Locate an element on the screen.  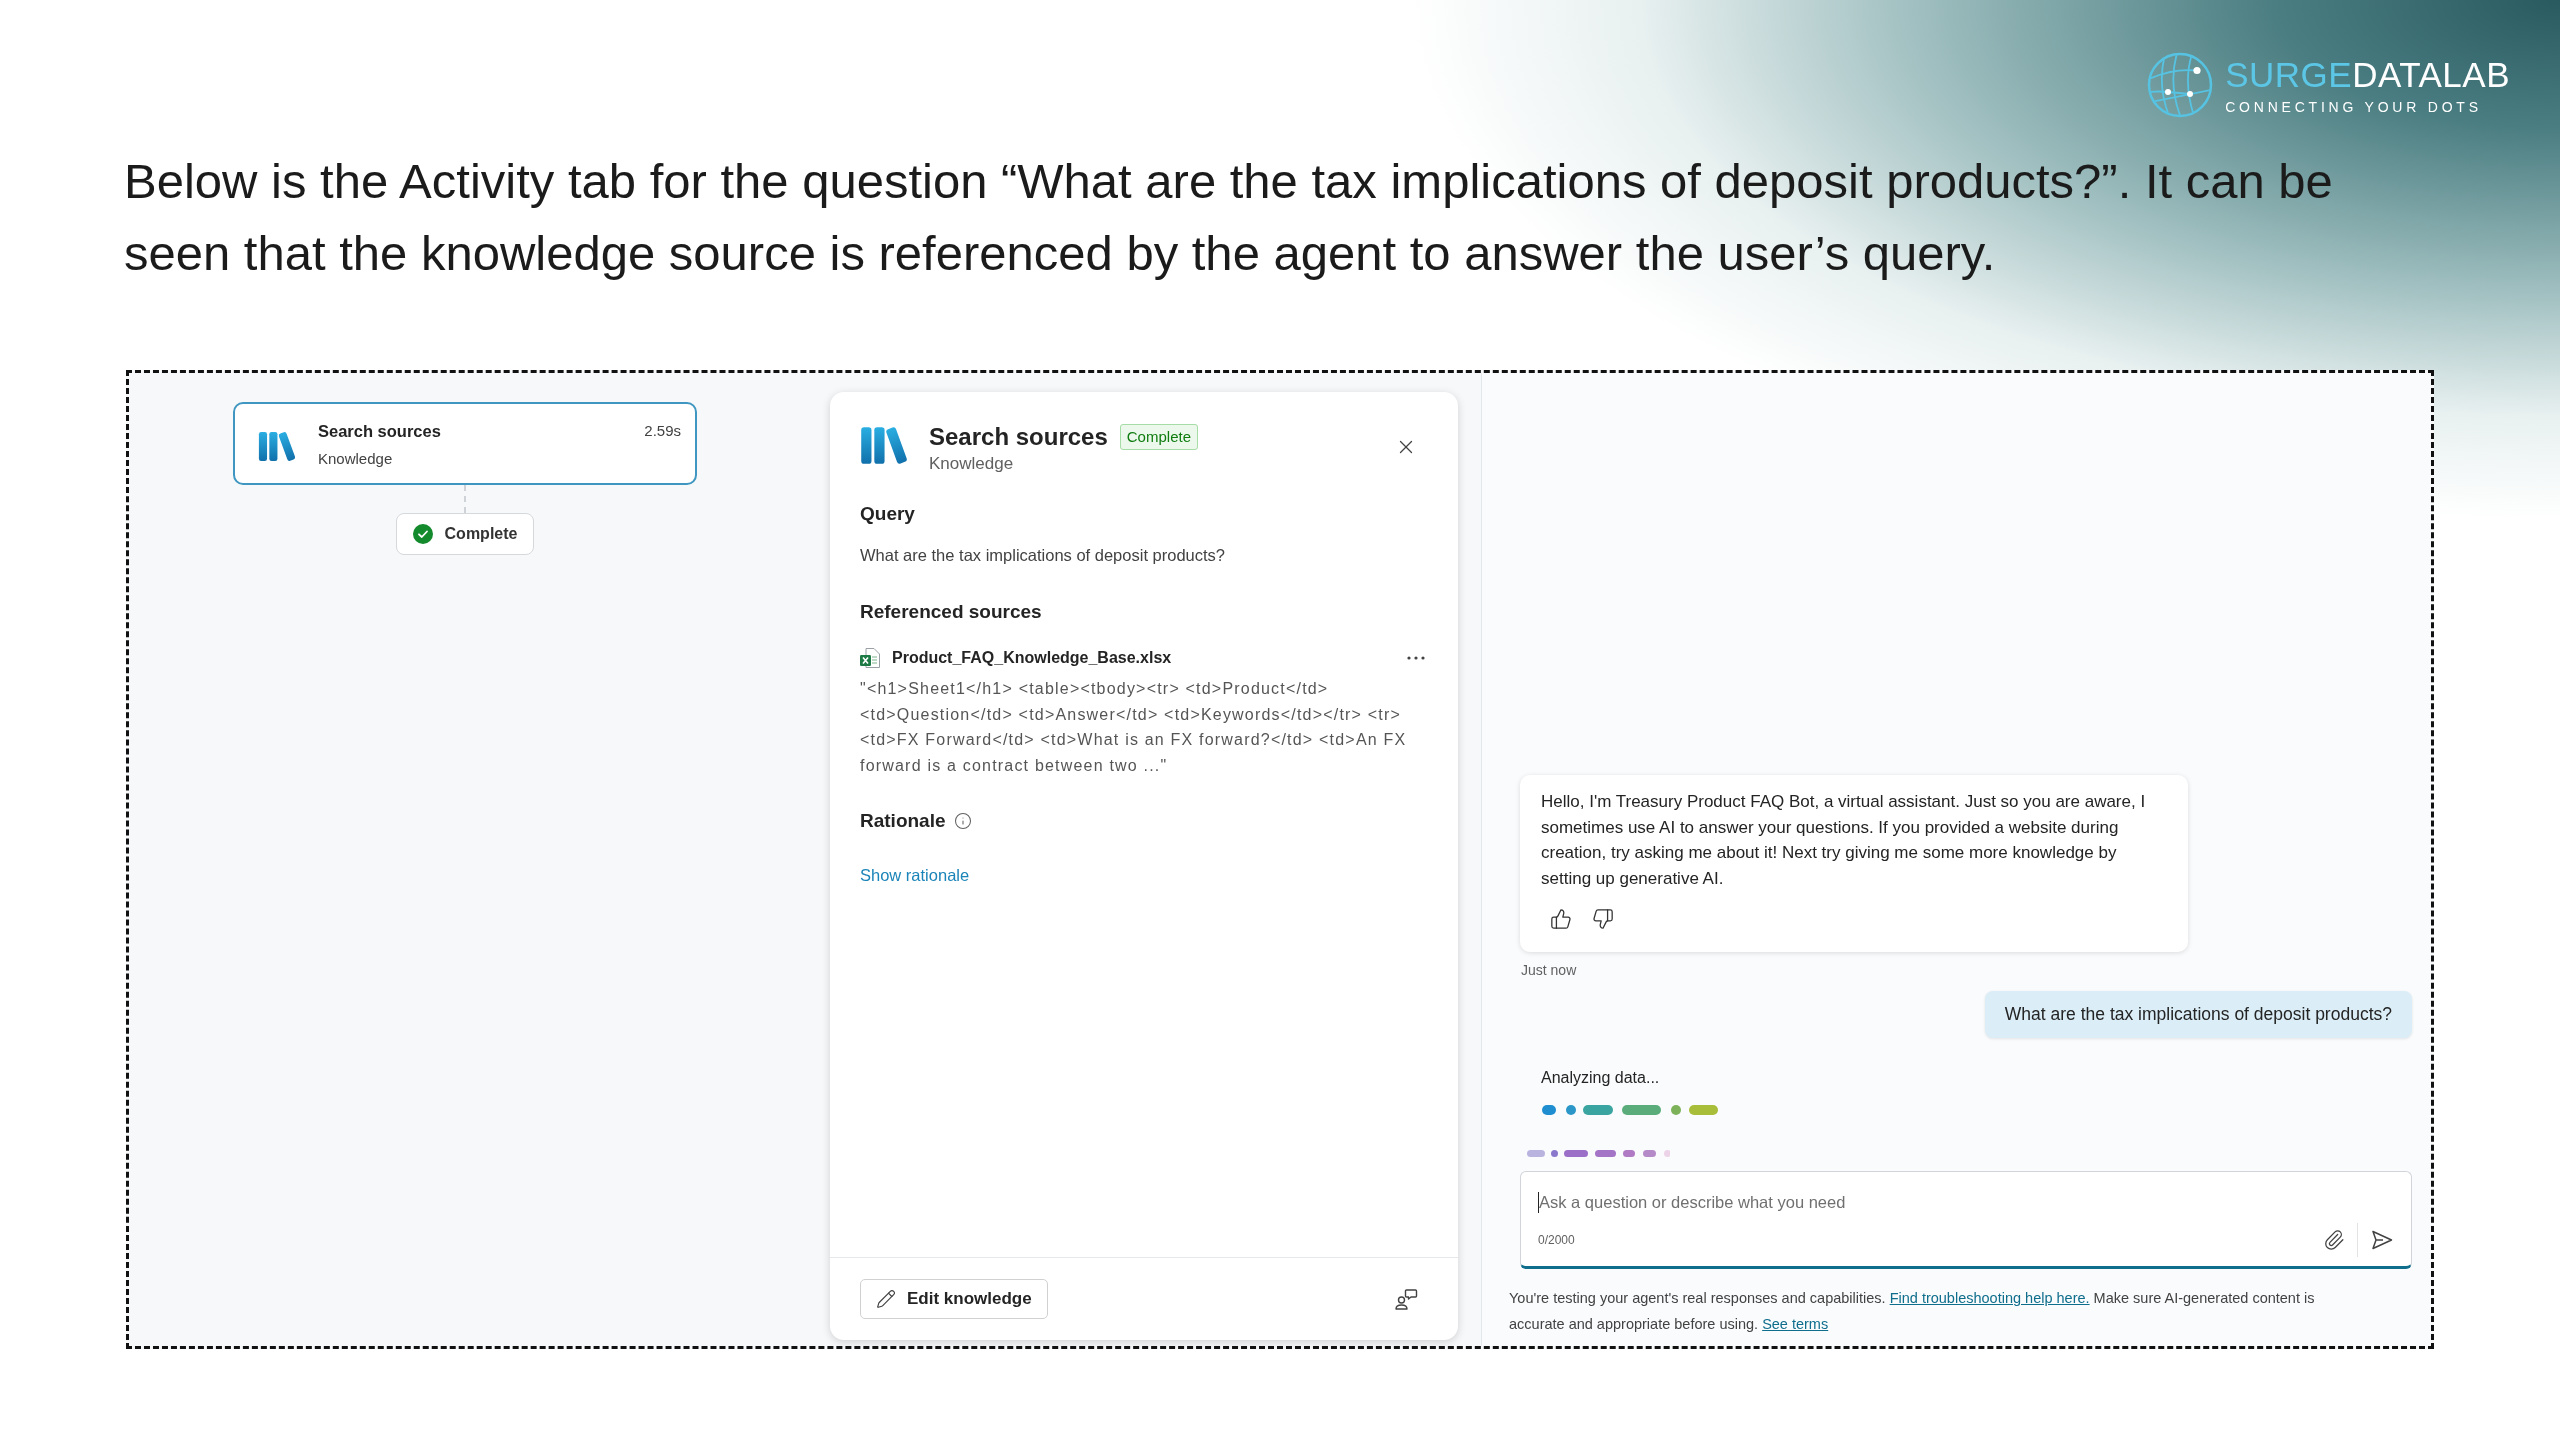
like-button is located at coordinates (1561, 919).